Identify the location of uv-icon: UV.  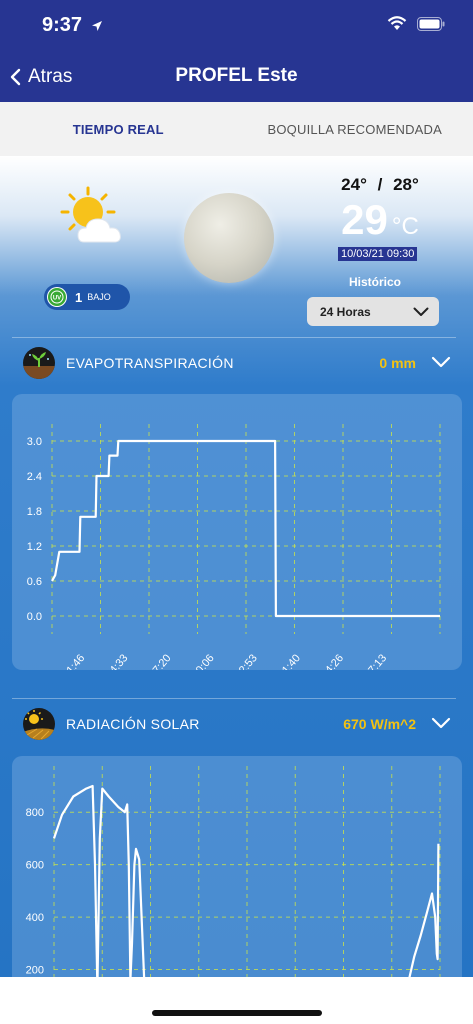
(57, 297).